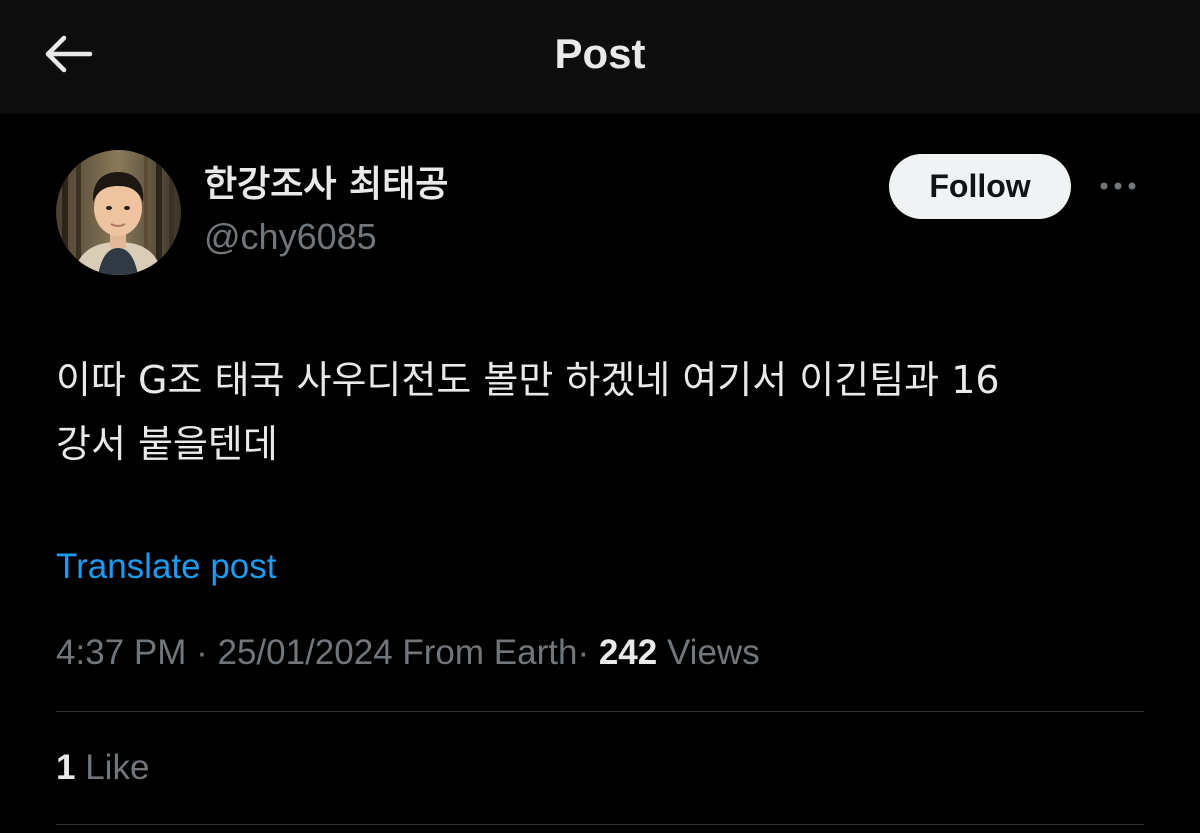  I want to click on more-horizontal-icon, so click(1118, 186).